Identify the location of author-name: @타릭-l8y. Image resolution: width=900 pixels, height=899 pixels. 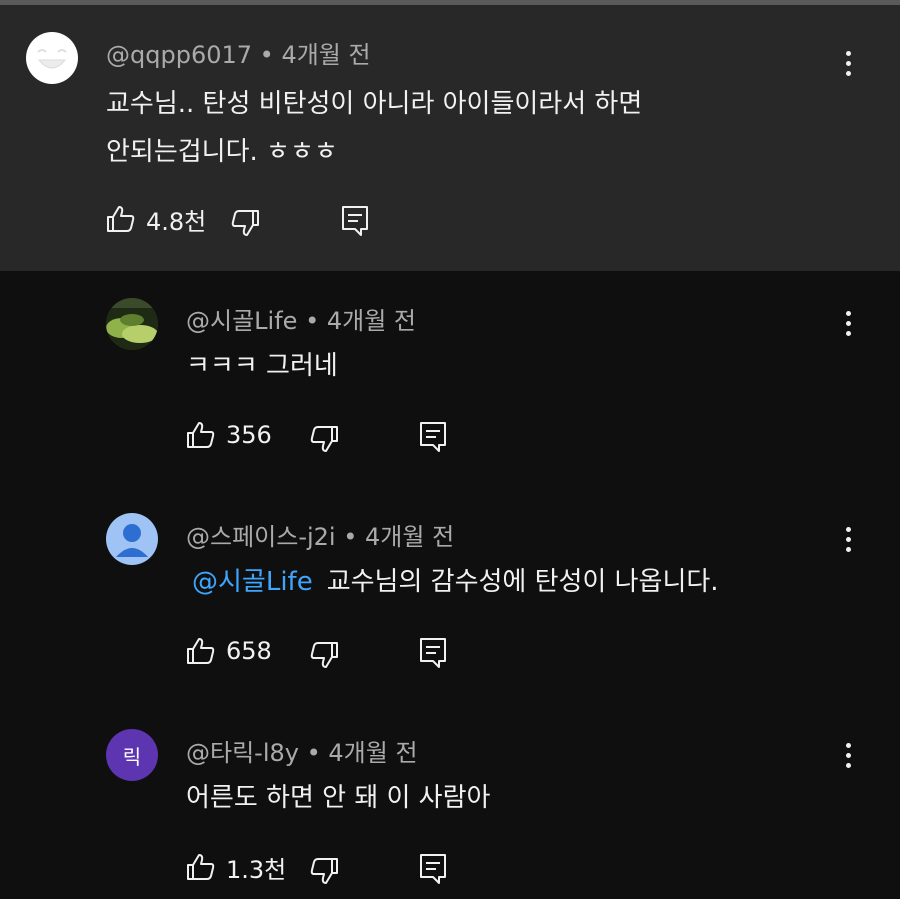
(242, 753).